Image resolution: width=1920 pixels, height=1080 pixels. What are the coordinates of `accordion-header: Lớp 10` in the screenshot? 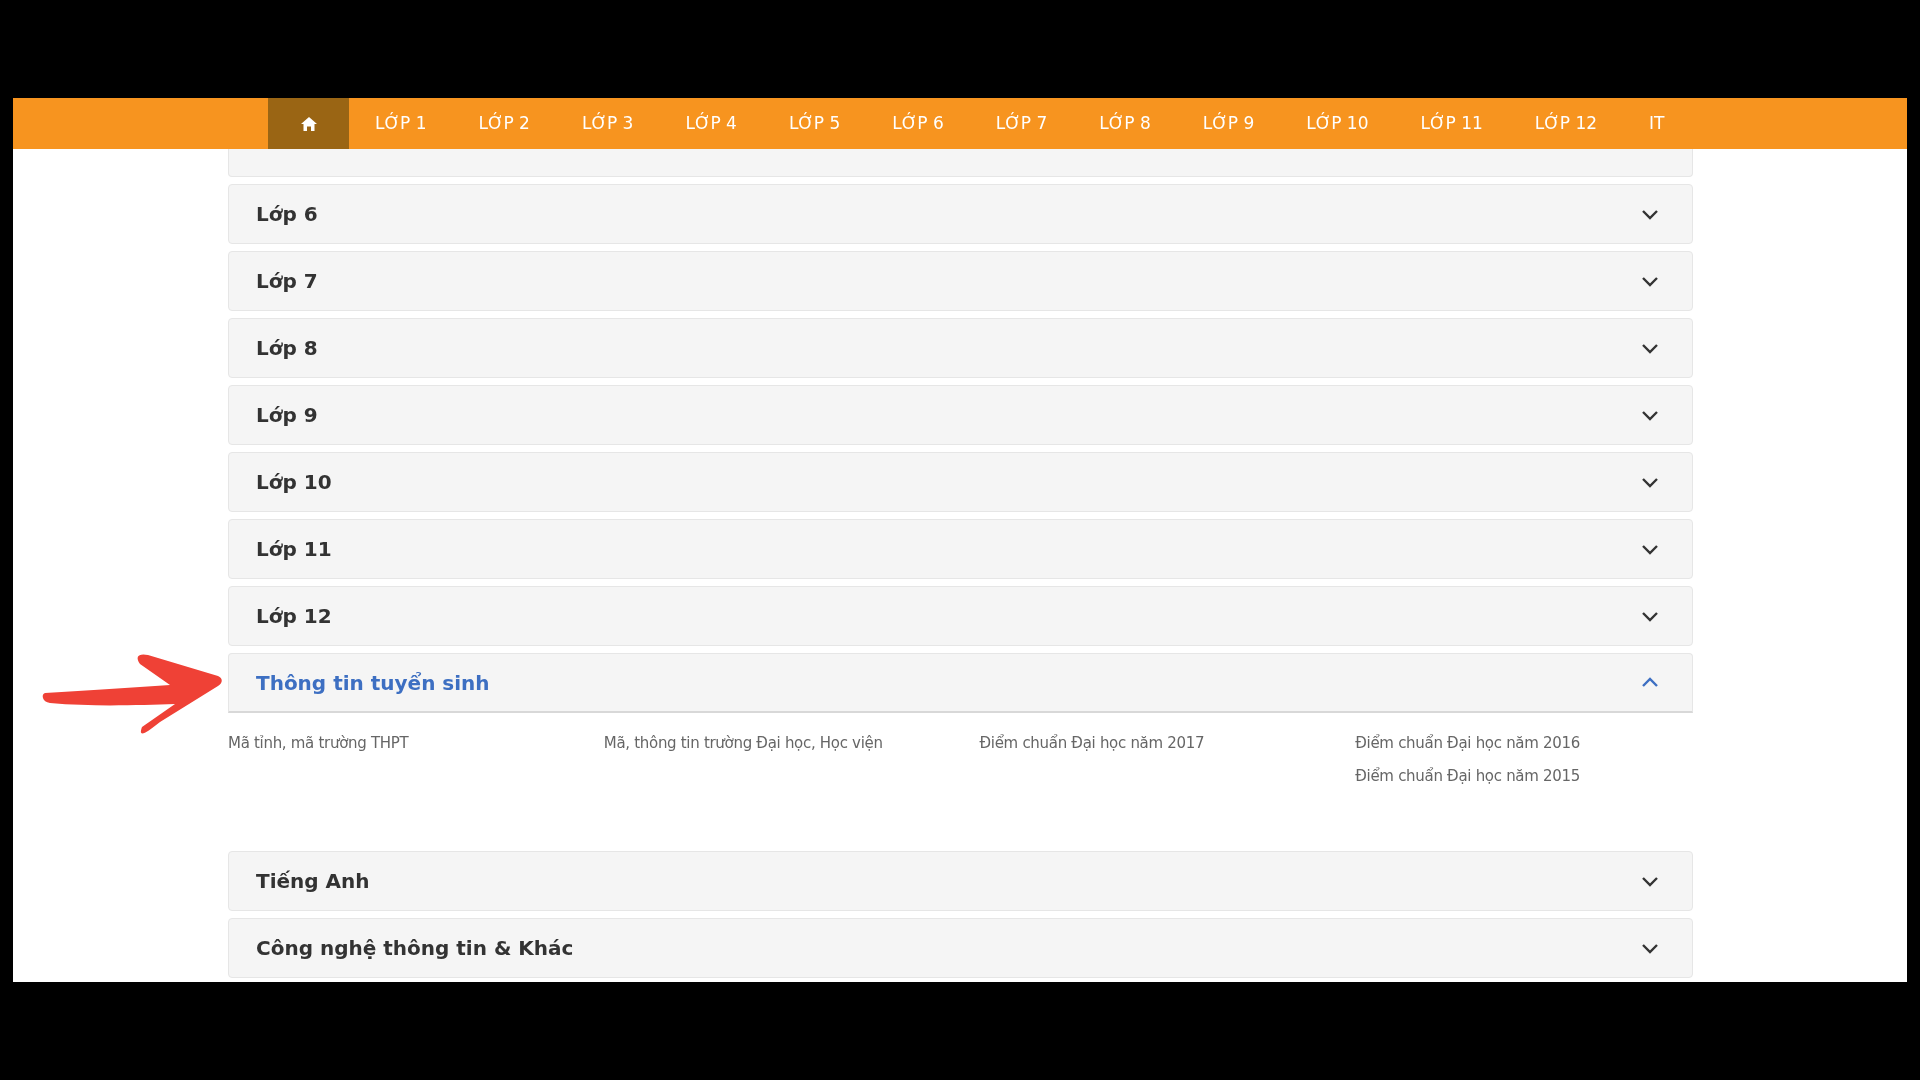 It's located at (960, 482).